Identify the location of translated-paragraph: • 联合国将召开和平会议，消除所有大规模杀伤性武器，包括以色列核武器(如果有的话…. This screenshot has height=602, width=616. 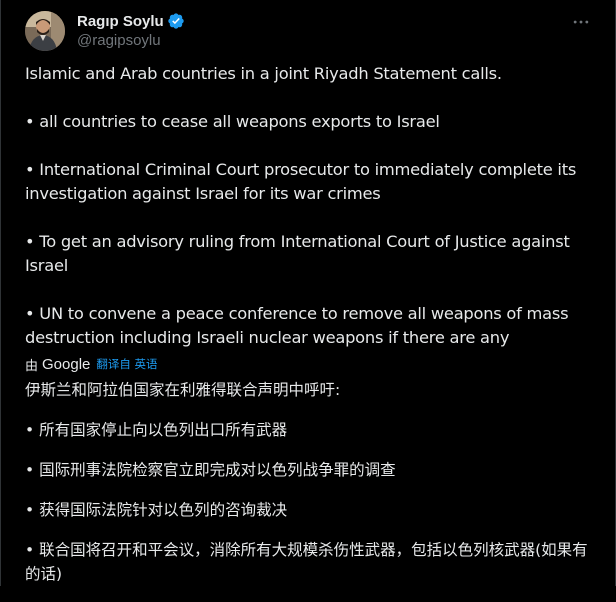
(306, 562).